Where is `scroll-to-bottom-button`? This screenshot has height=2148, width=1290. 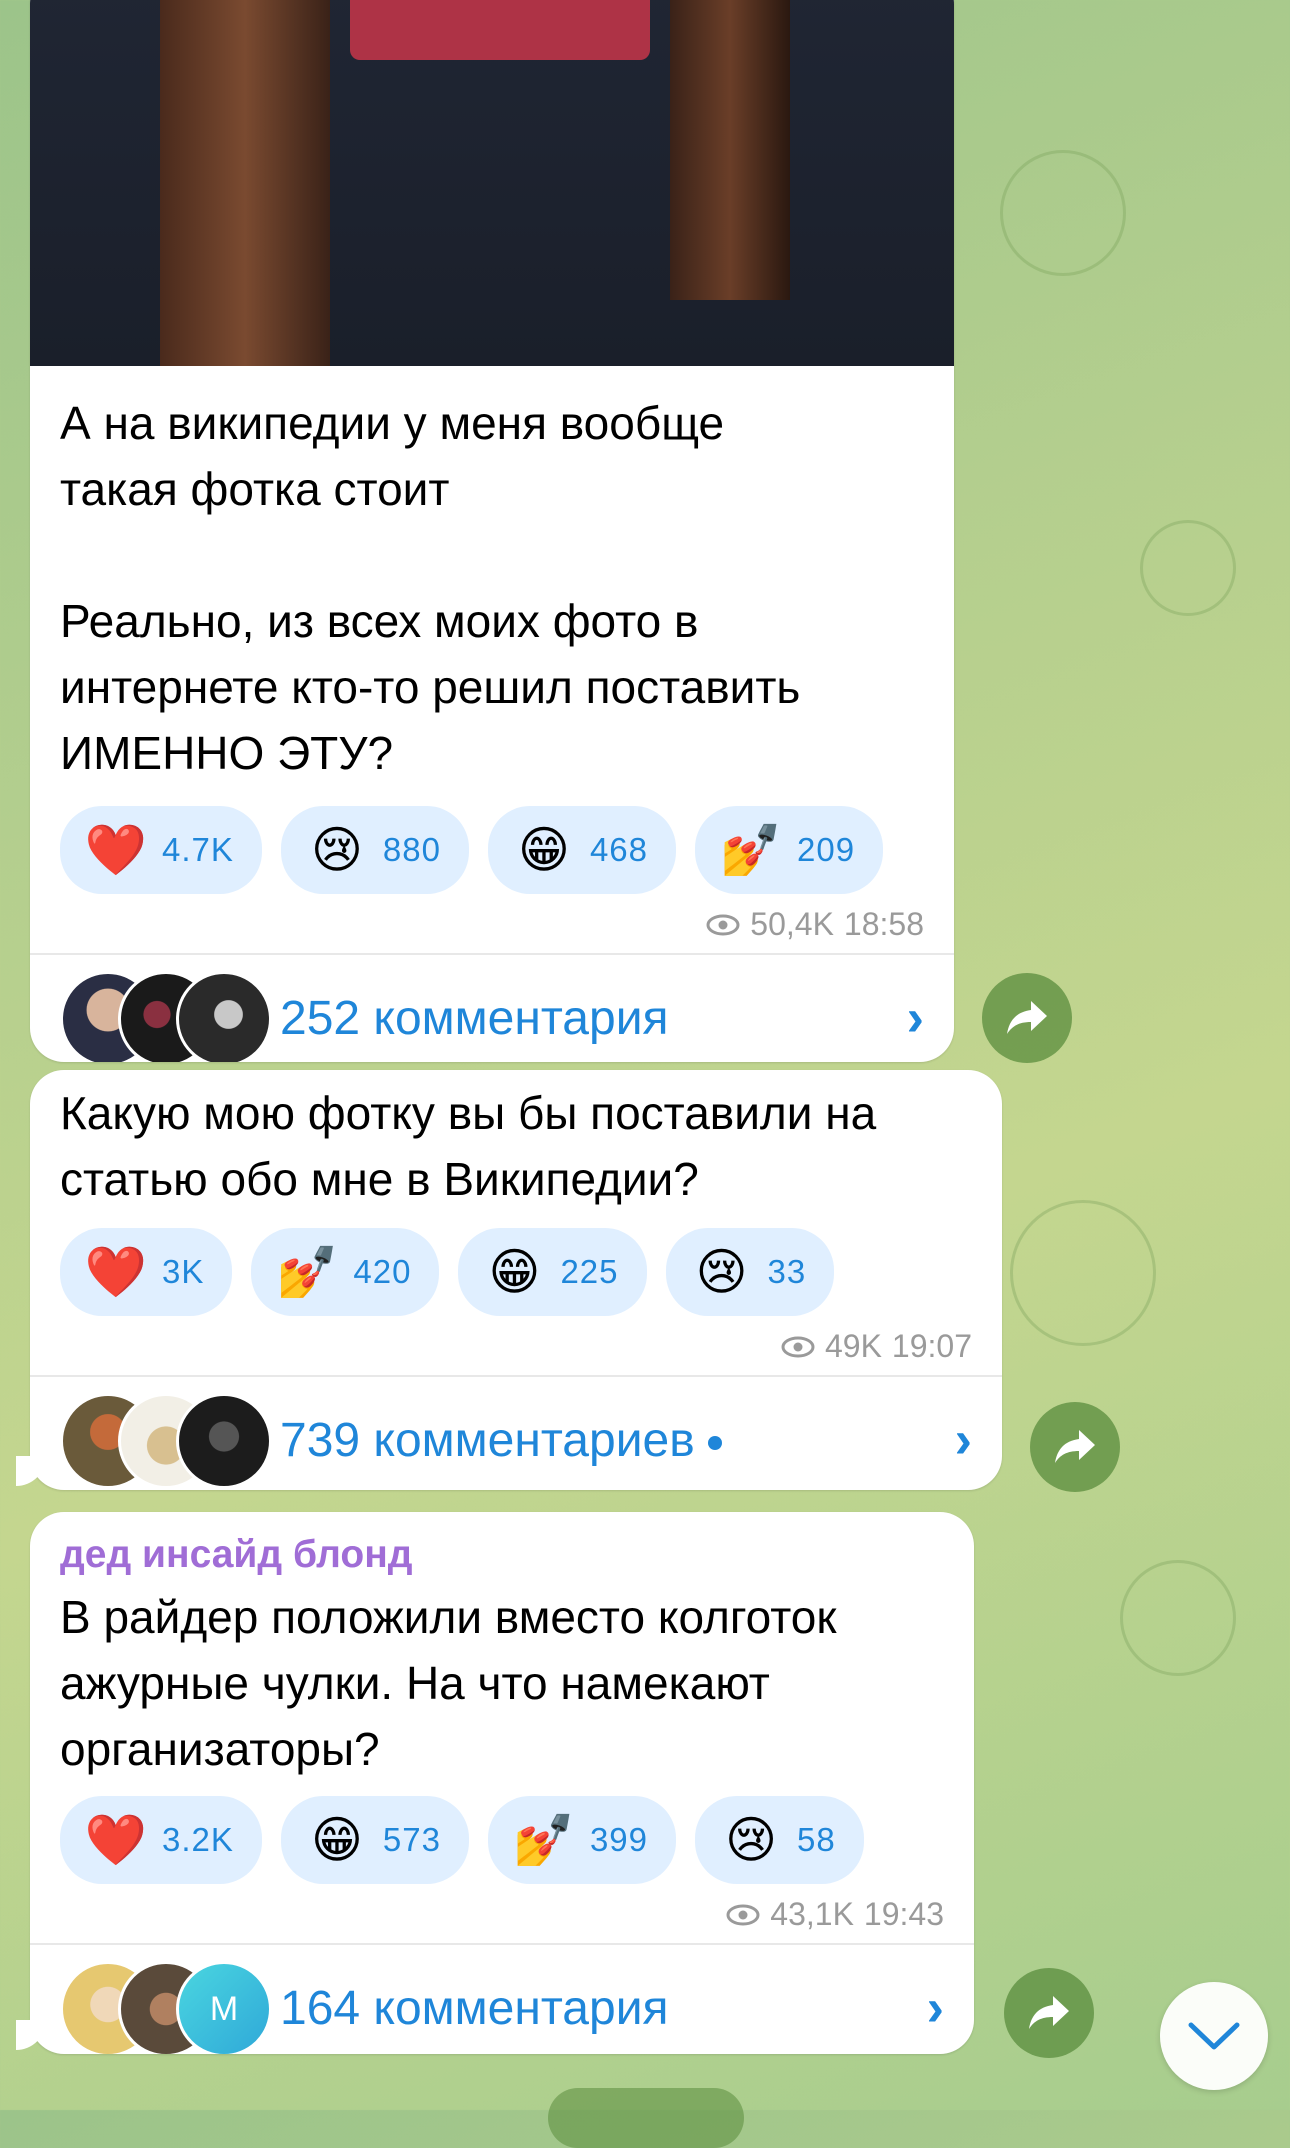
scroll-to-bottom-button is located at coordinates (1214, 2036).